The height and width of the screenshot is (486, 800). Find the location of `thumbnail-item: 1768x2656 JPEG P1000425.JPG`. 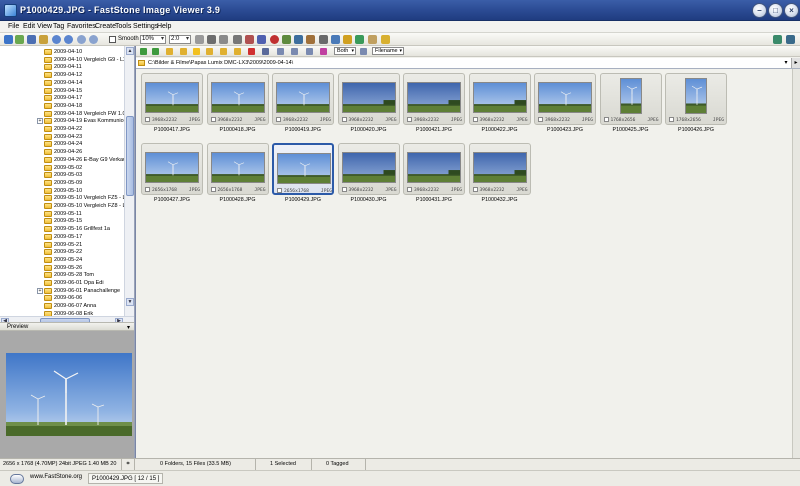

thumbnail-item: 1768x2656 JPEG P1000425.JPG is located at coordinates (630, 103).